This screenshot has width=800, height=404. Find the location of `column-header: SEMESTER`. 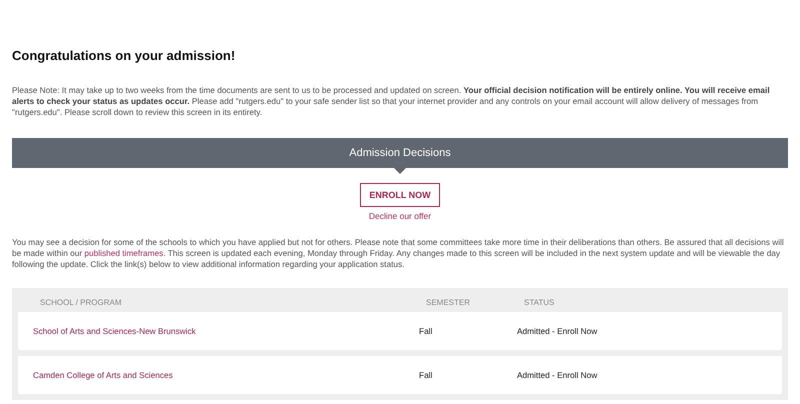

column-header: SEMESTER is located at coordinates (449, 302).